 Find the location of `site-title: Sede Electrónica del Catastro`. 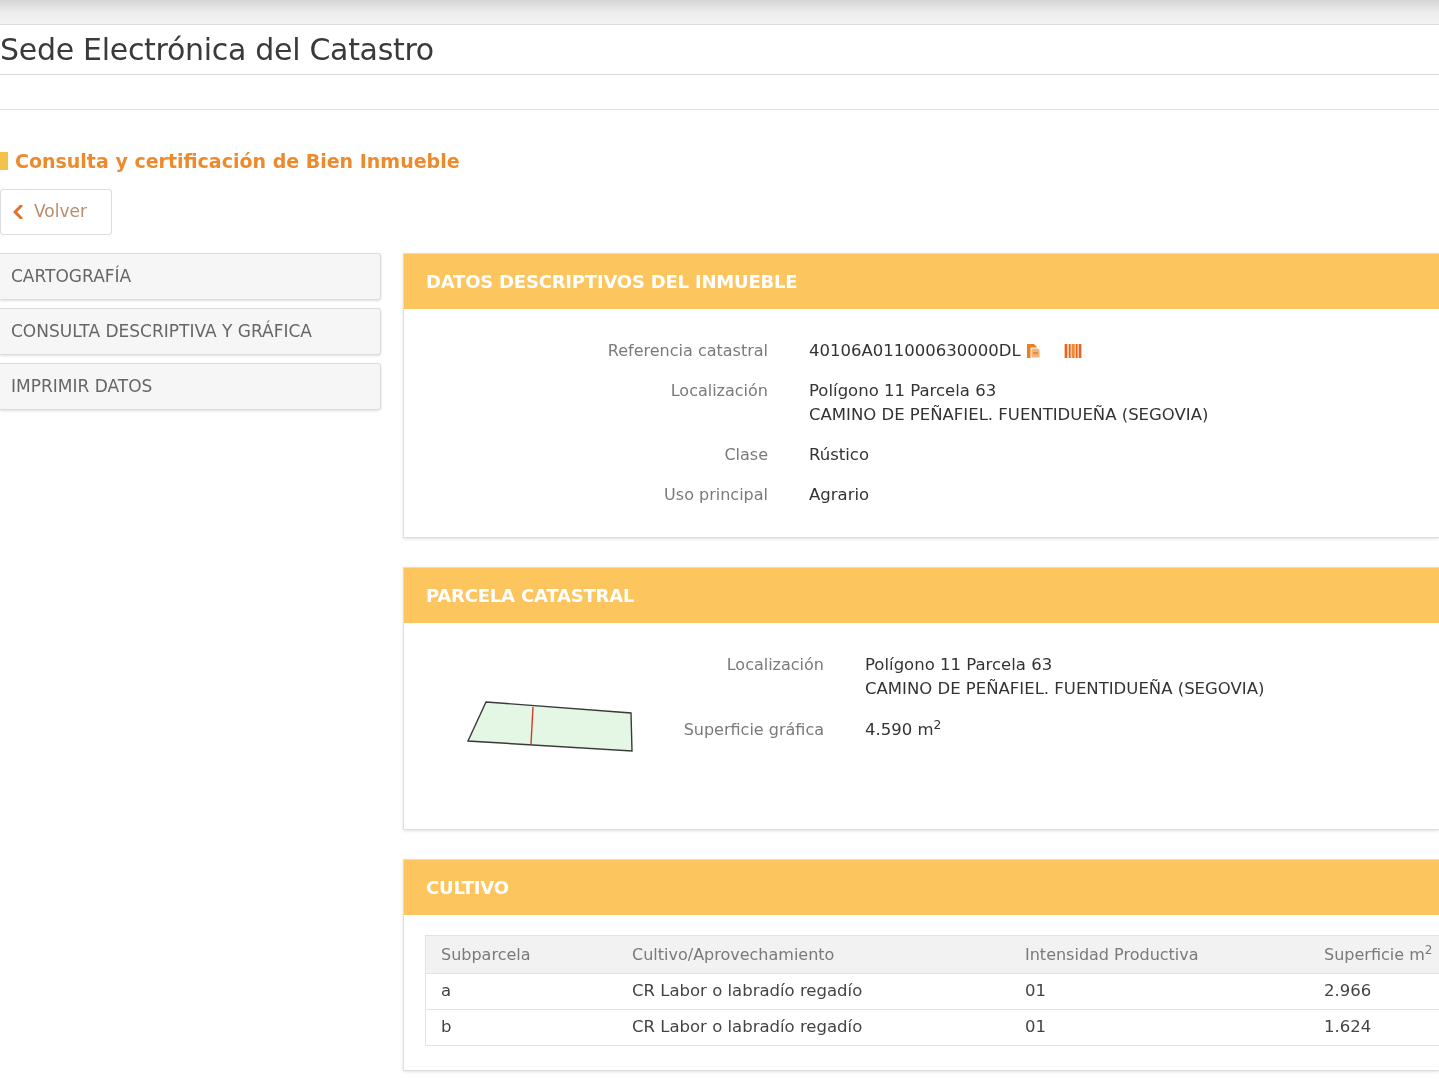

site-title: Sede Electrónica del Catastro is located at coordinates (217, 49).